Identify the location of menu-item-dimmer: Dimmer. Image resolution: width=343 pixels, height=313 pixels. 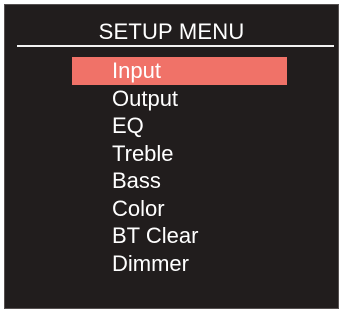
(179, 264).